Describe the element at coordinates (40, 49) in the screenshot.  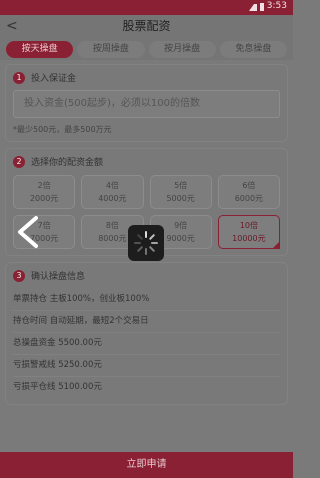
I see `tab-daily: 按天操盘` at that location.